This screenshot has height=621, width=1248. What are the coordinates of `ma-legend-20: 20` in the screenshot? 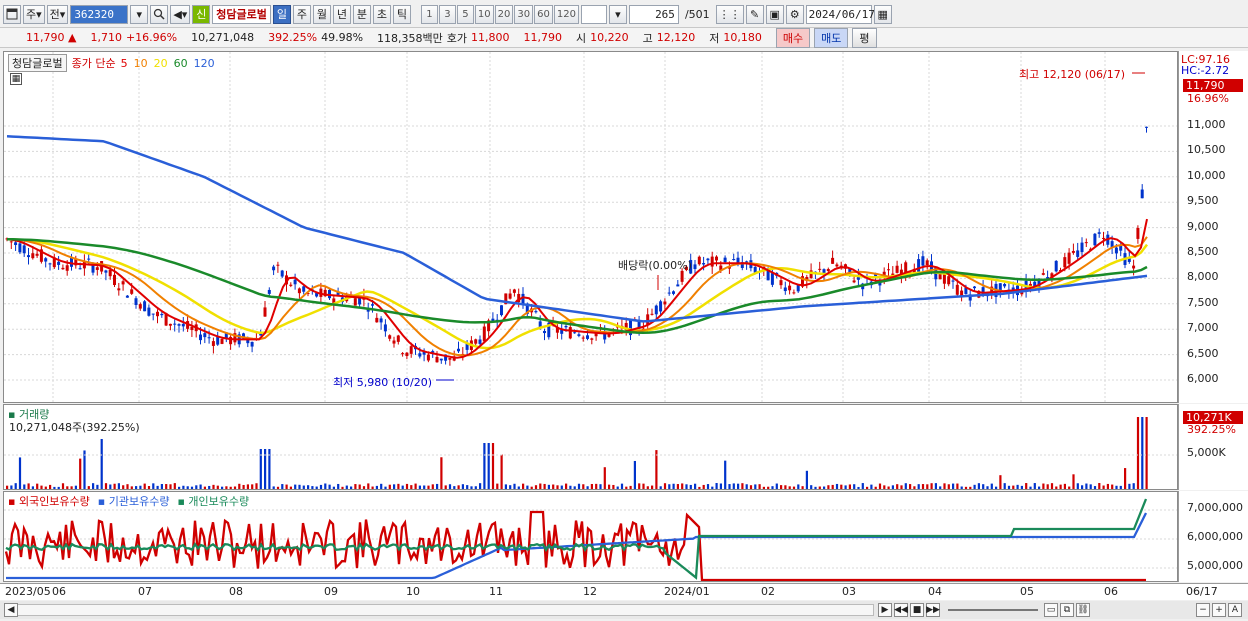 It's located at (161, 63).